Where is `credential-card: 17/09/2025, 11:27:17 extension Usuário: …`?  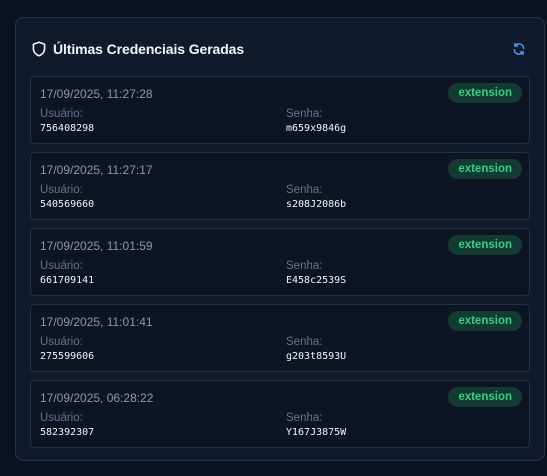 credential-card: 17/09/2025, 11:27:17 extension Usuário: … is located at coordinates (280, 186).